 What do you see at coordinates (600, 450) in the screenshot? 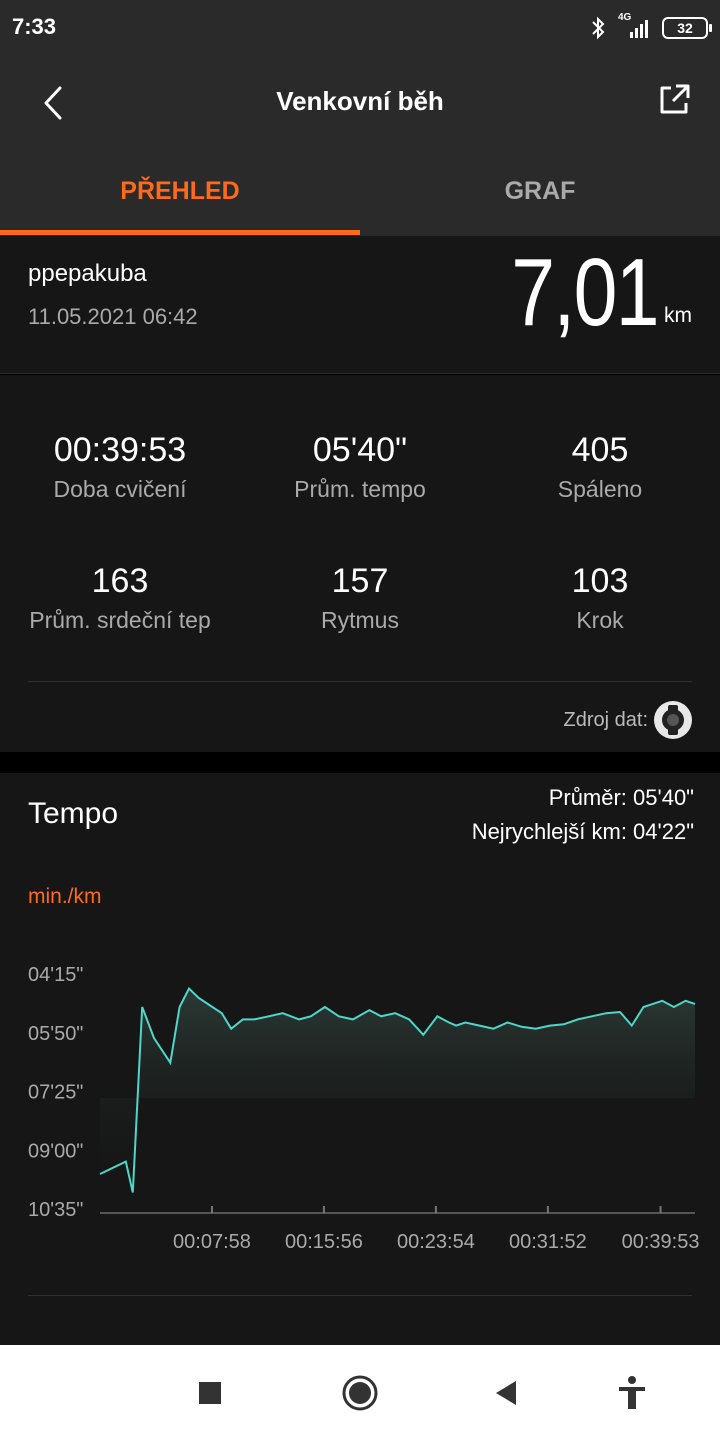
I see `stat-value: 405` at bounding box center [600, 450].